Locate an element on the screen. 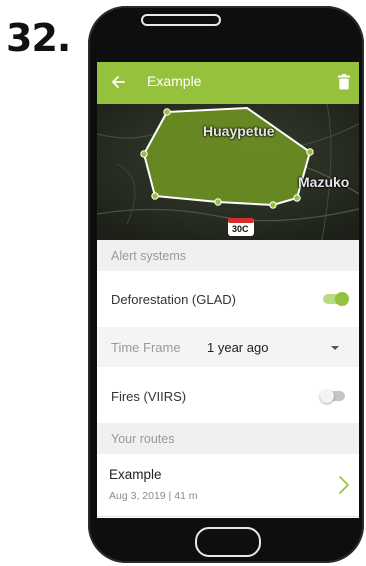 This screenshot has width=366, height=566. route-meta: Aug 3, 2019 | 41 m is located at coordinates (153, 496).